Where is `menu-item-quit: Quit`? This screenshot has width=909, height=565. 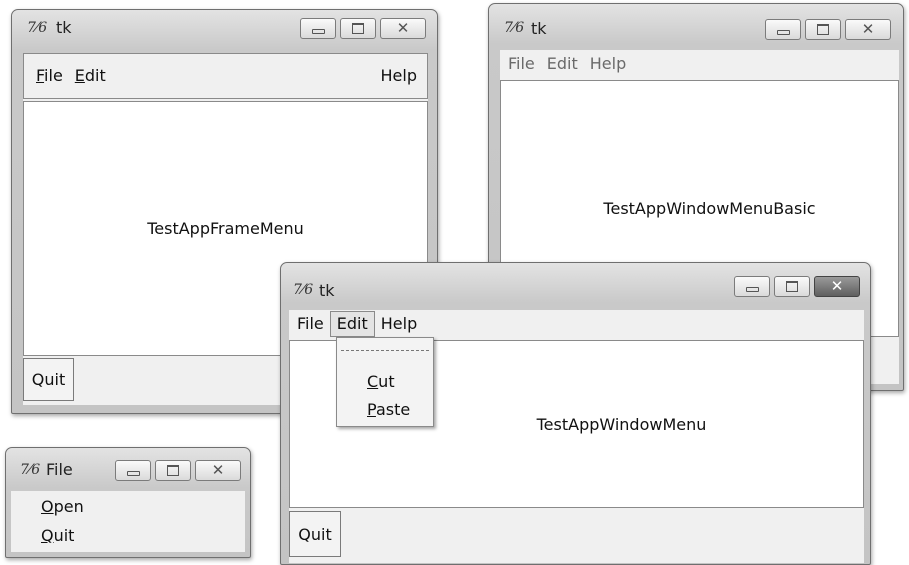 menu-item-quit: Quit is located at coordinates (57, 535).